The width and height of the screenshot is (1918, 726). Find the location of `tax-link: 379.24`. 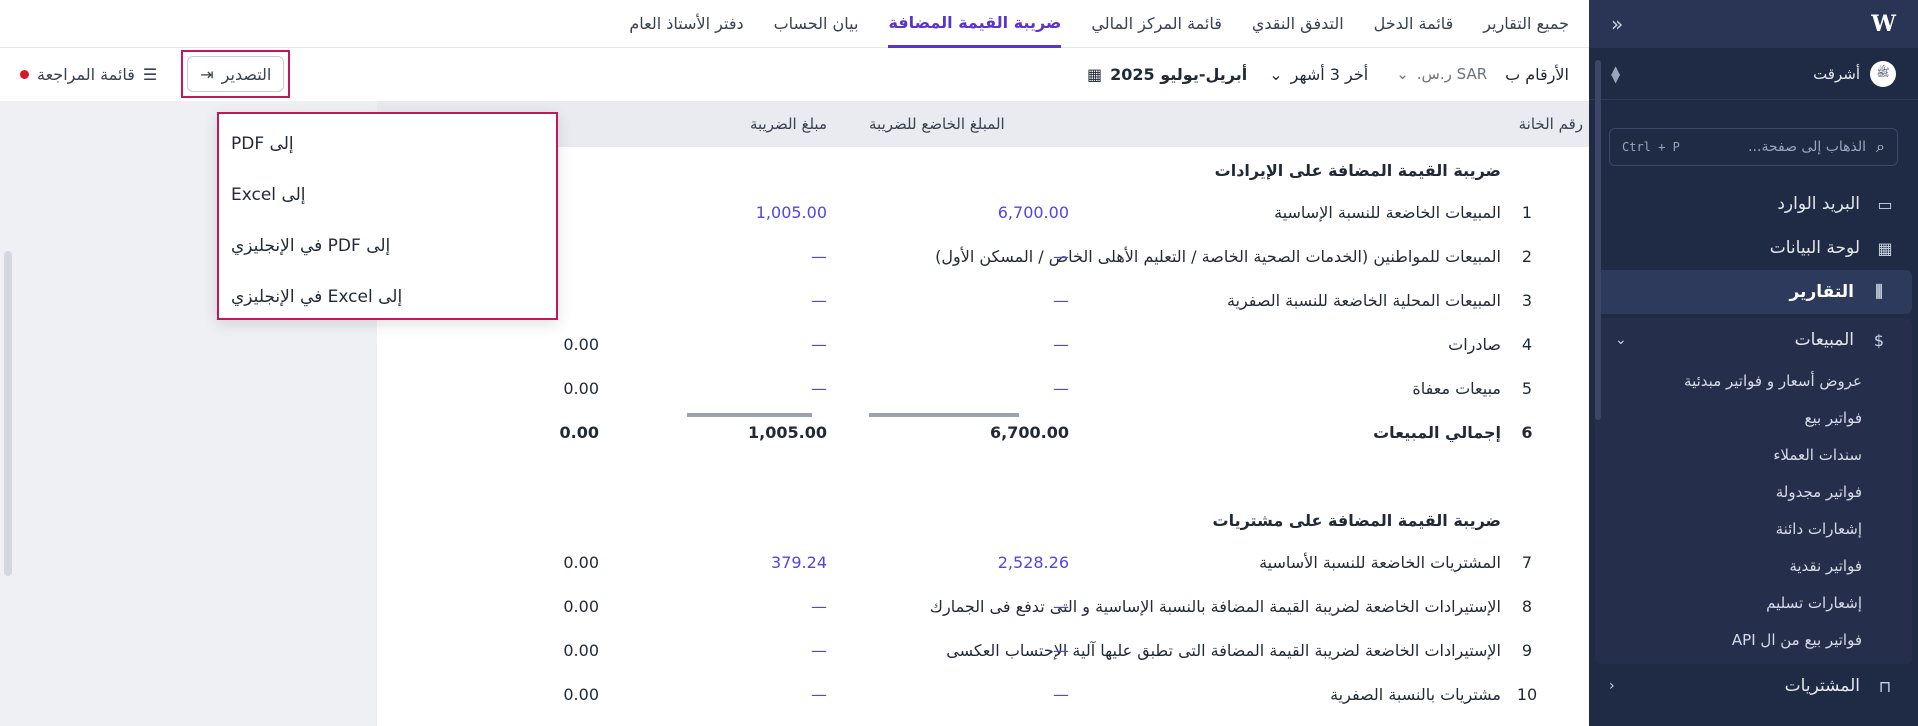

tax-link: 379.24 is located at coordinates (737, 562).